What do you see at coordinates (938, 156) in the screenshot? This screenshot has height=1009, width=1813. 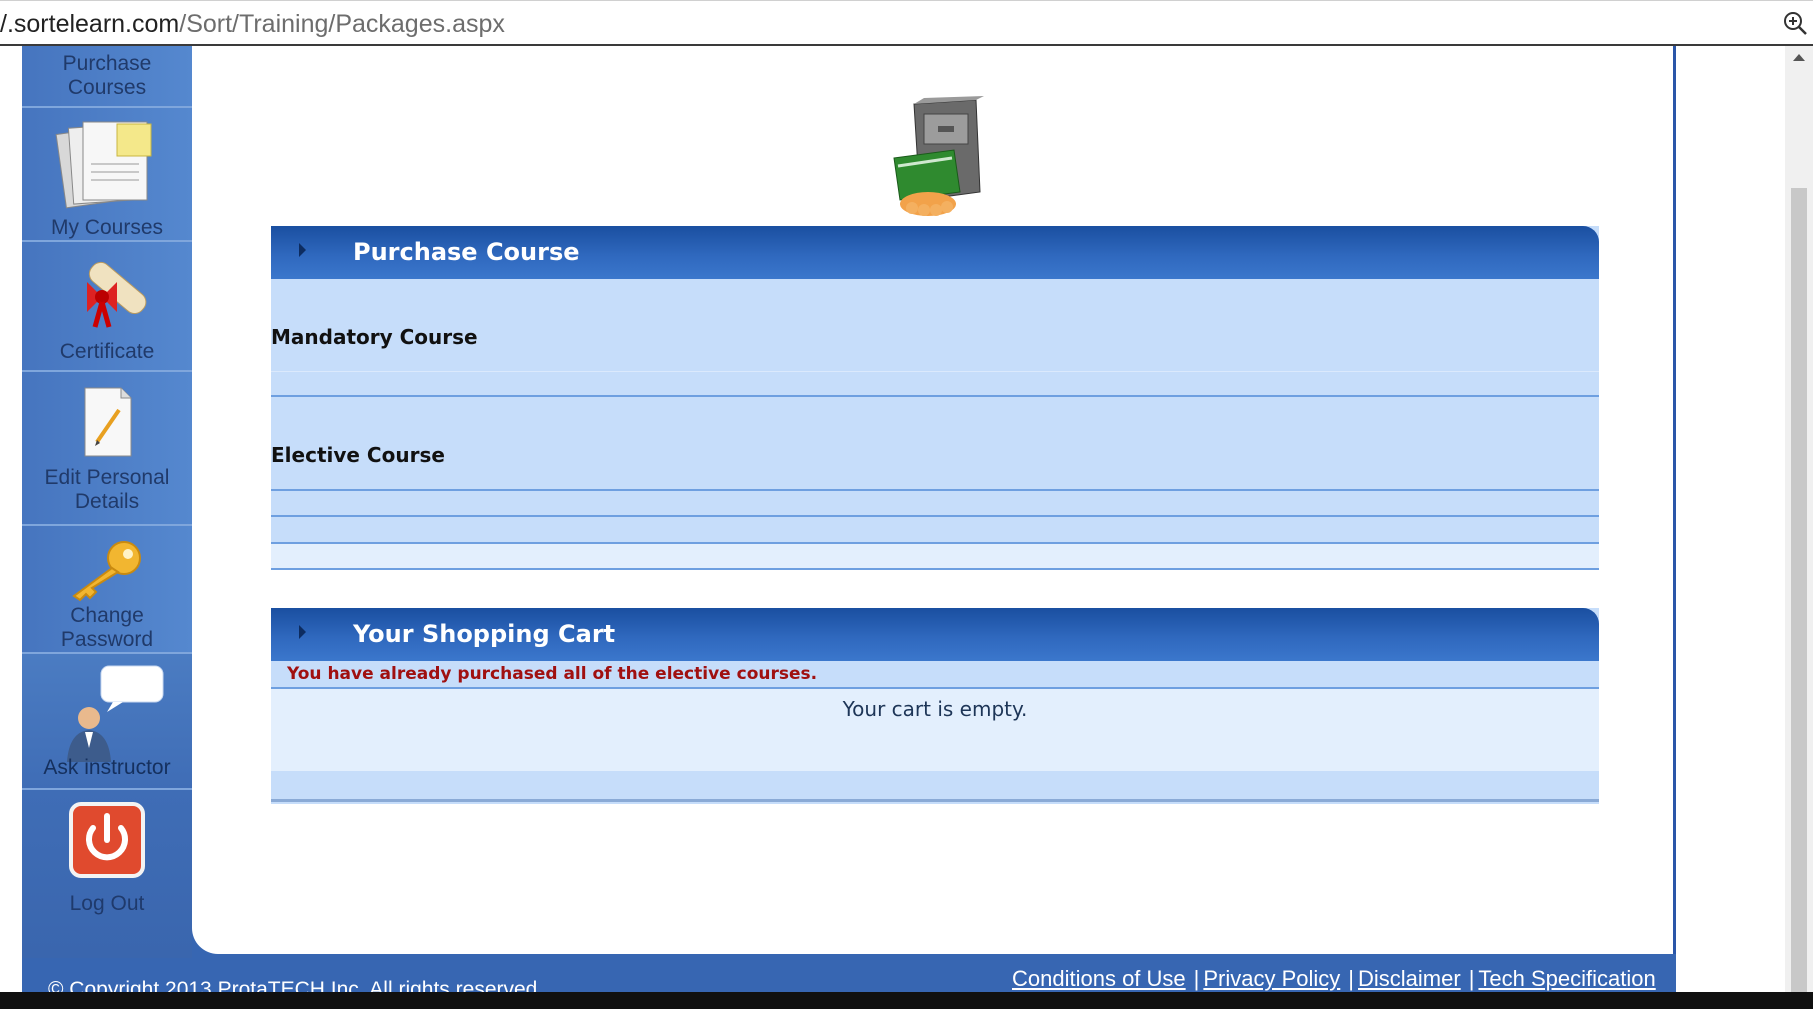 I see `purchase-cabinet-money-icon` at bounding box center [938, 156].